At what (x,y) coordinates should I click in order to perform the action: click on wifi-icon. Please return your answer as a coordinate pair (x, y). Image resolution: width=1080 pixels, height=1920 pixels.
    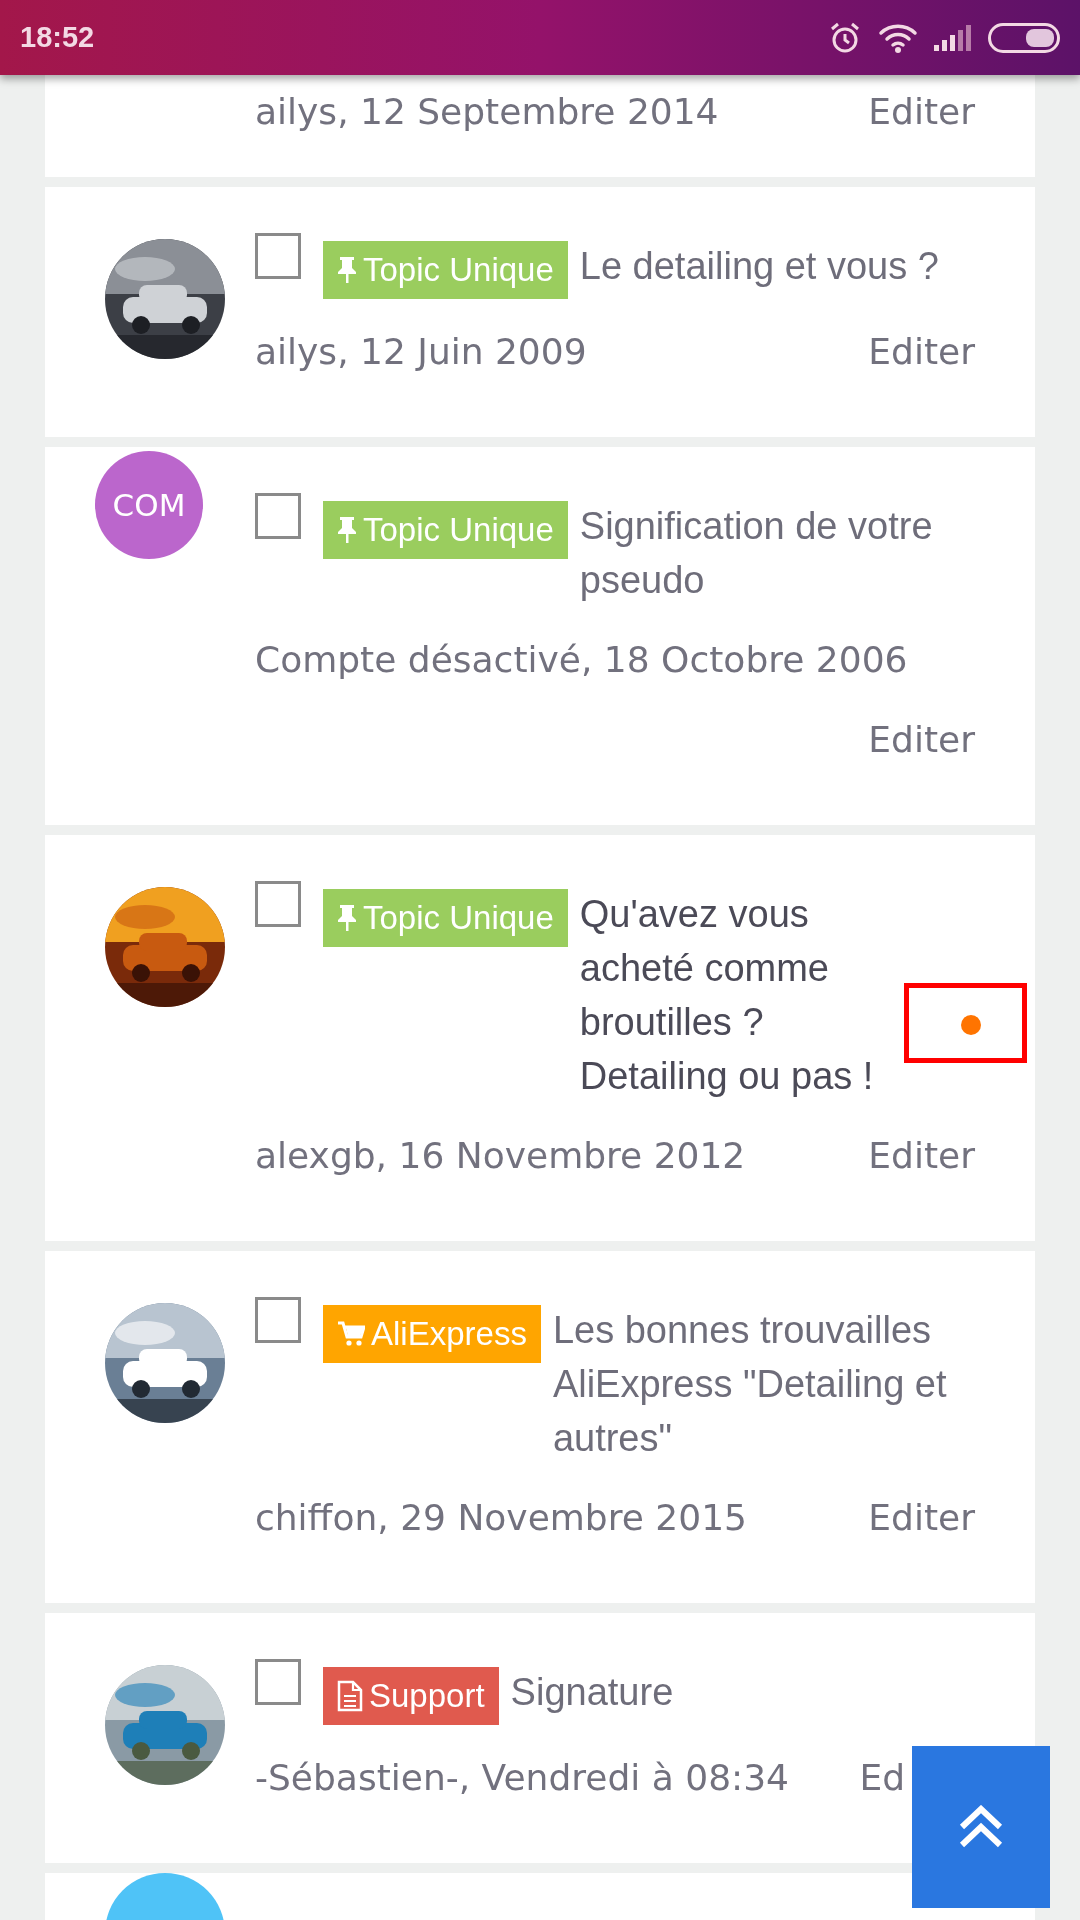
    Looking at the image, I should click on (898, 37).